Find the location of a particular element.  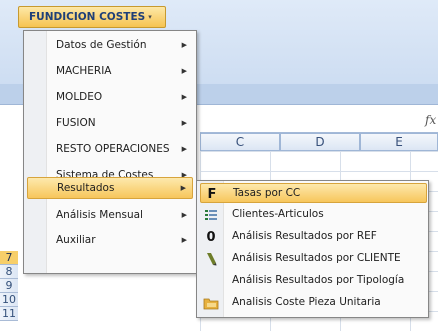

menu-item-macheria: MACHERIA ▶ is located at coordinates (110, 71).